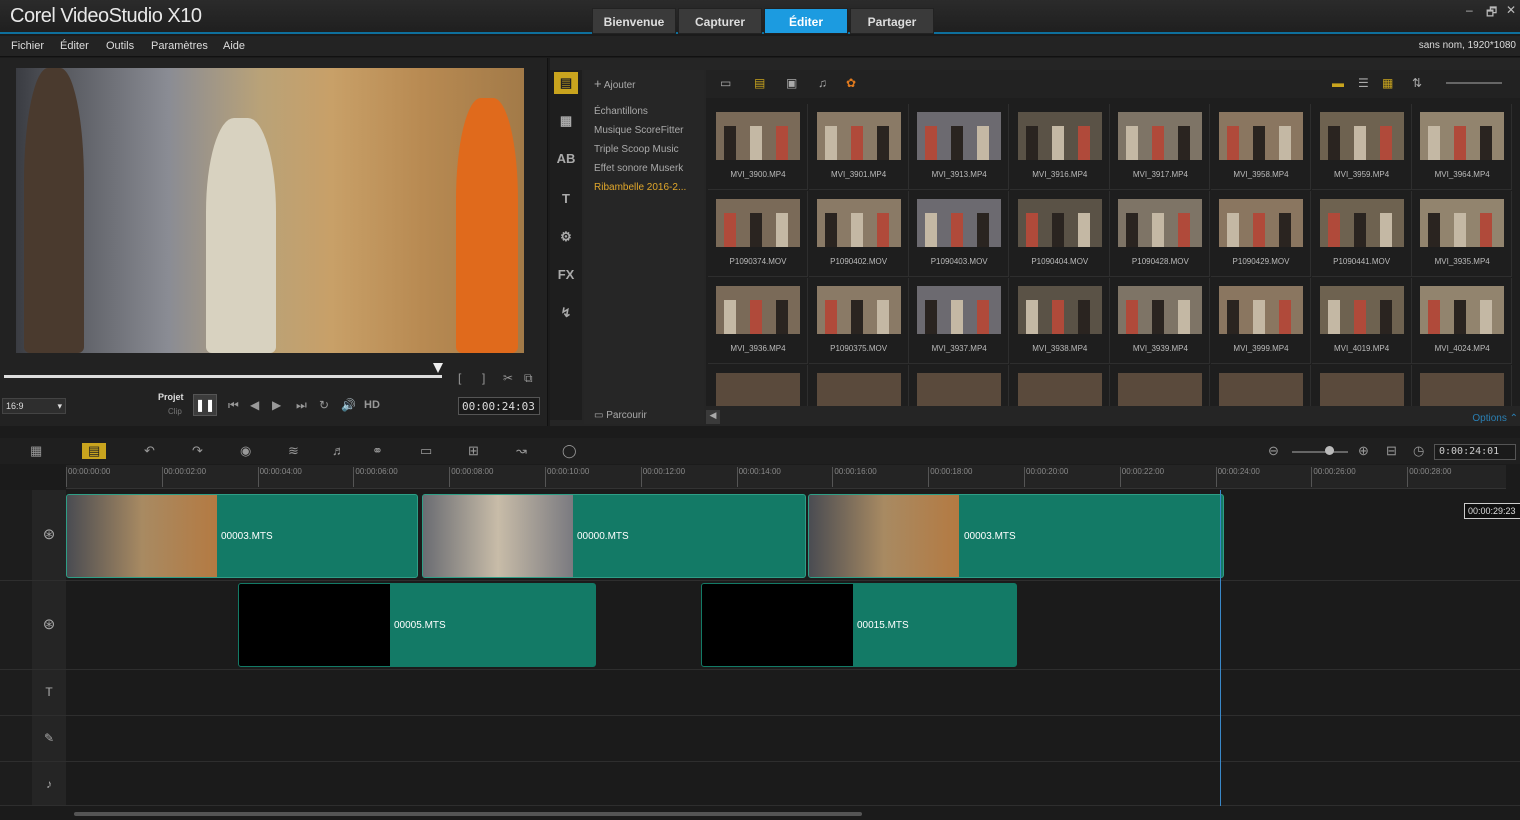 The height and width of the screenshot is (820, 1520). I want to click on menu-fichier: Fichier, so click(27, 46).